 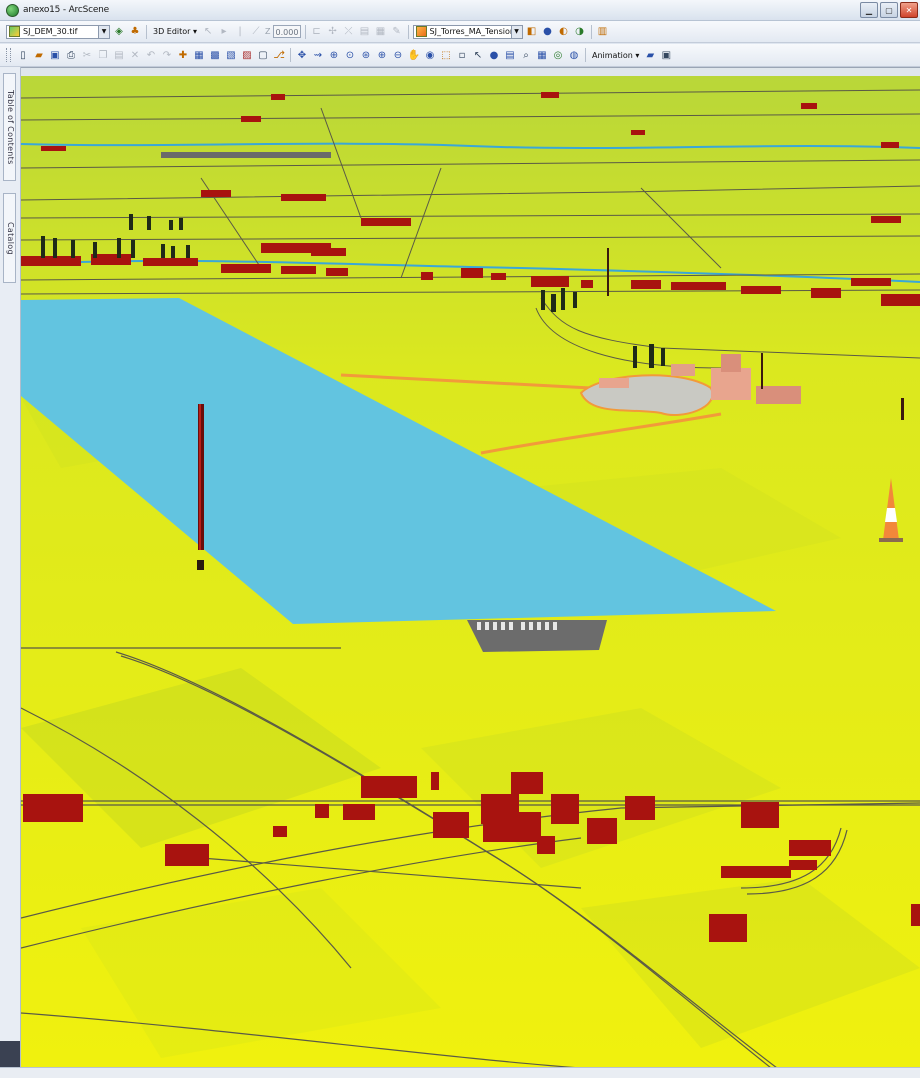 I want to click on trace-tool-icon: ⟋, so click(x=256, y=32).